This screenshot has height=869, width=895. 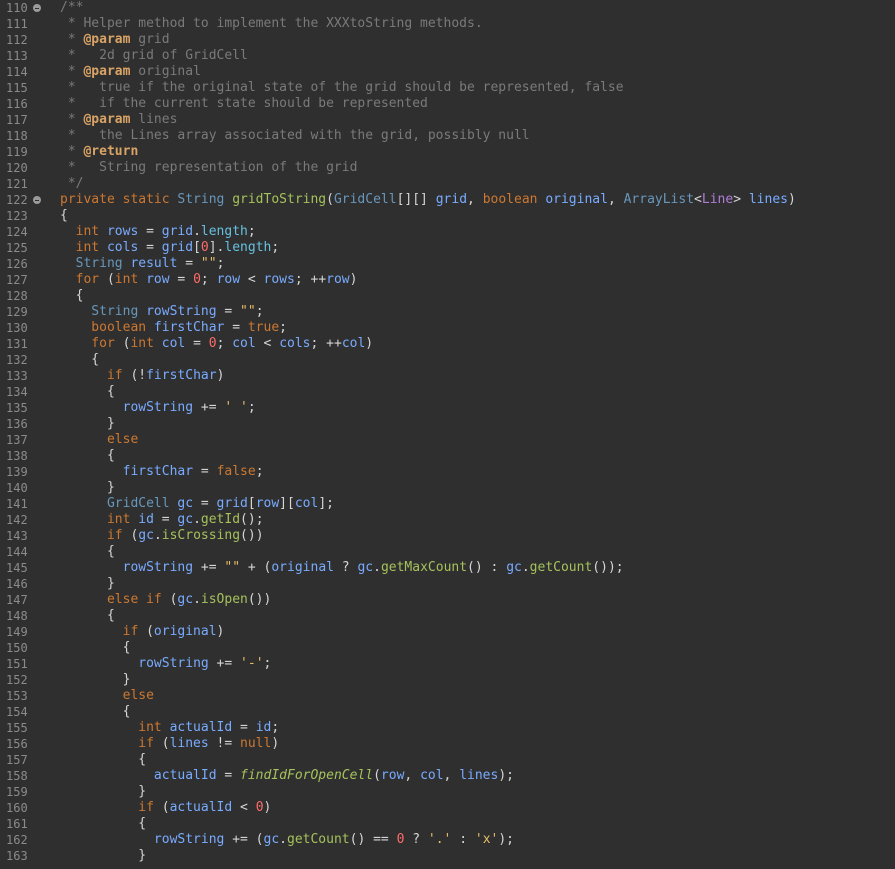 What do you see at coordinates (447, 168) in the screenshot?
I see `code-line: 120 * String representation of the grid` at bounding box center [447, 168].